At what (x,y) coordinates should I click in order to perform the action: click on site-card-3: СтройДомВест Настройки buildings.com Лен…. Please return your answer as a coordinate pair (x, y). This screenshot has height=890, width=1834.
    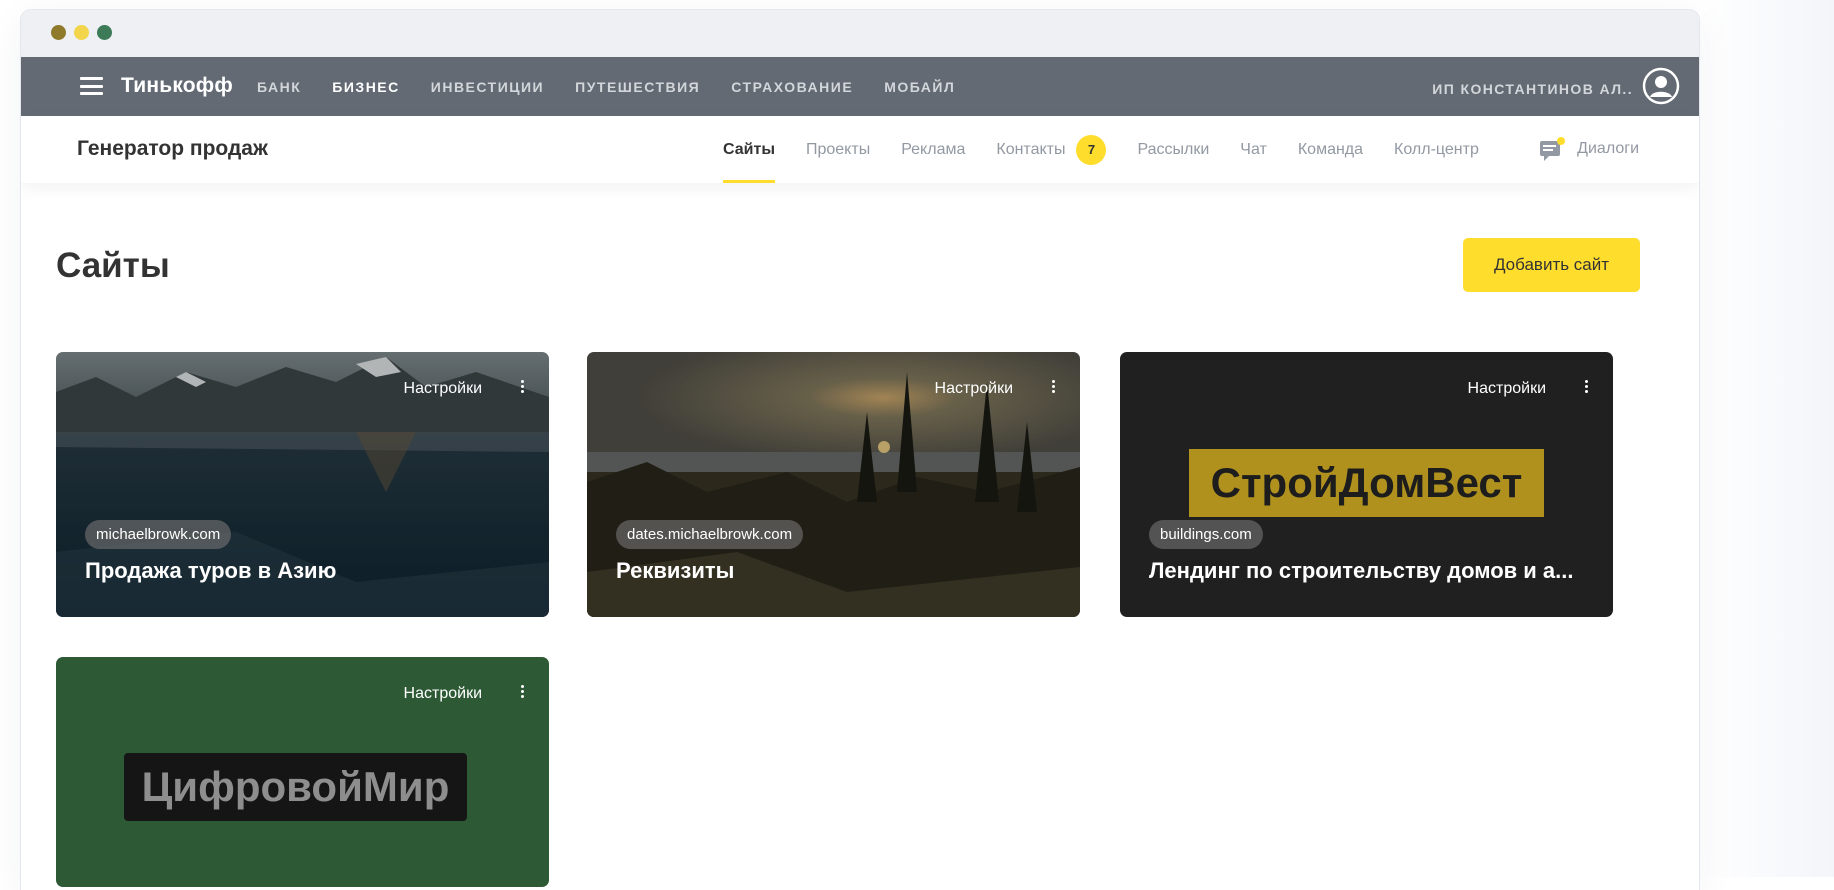
    Looking at the image, I should click on (1366, 484).